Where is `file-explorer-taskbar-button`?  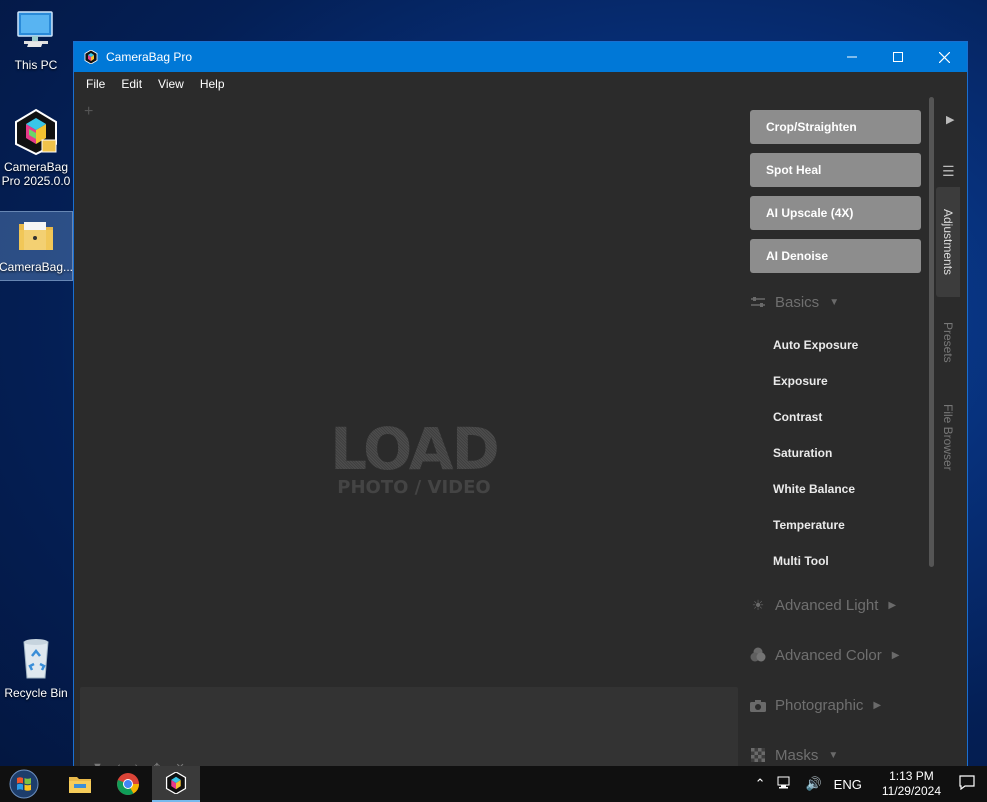 file-explorer-taskbar-button is located at coordinates (80, 784).